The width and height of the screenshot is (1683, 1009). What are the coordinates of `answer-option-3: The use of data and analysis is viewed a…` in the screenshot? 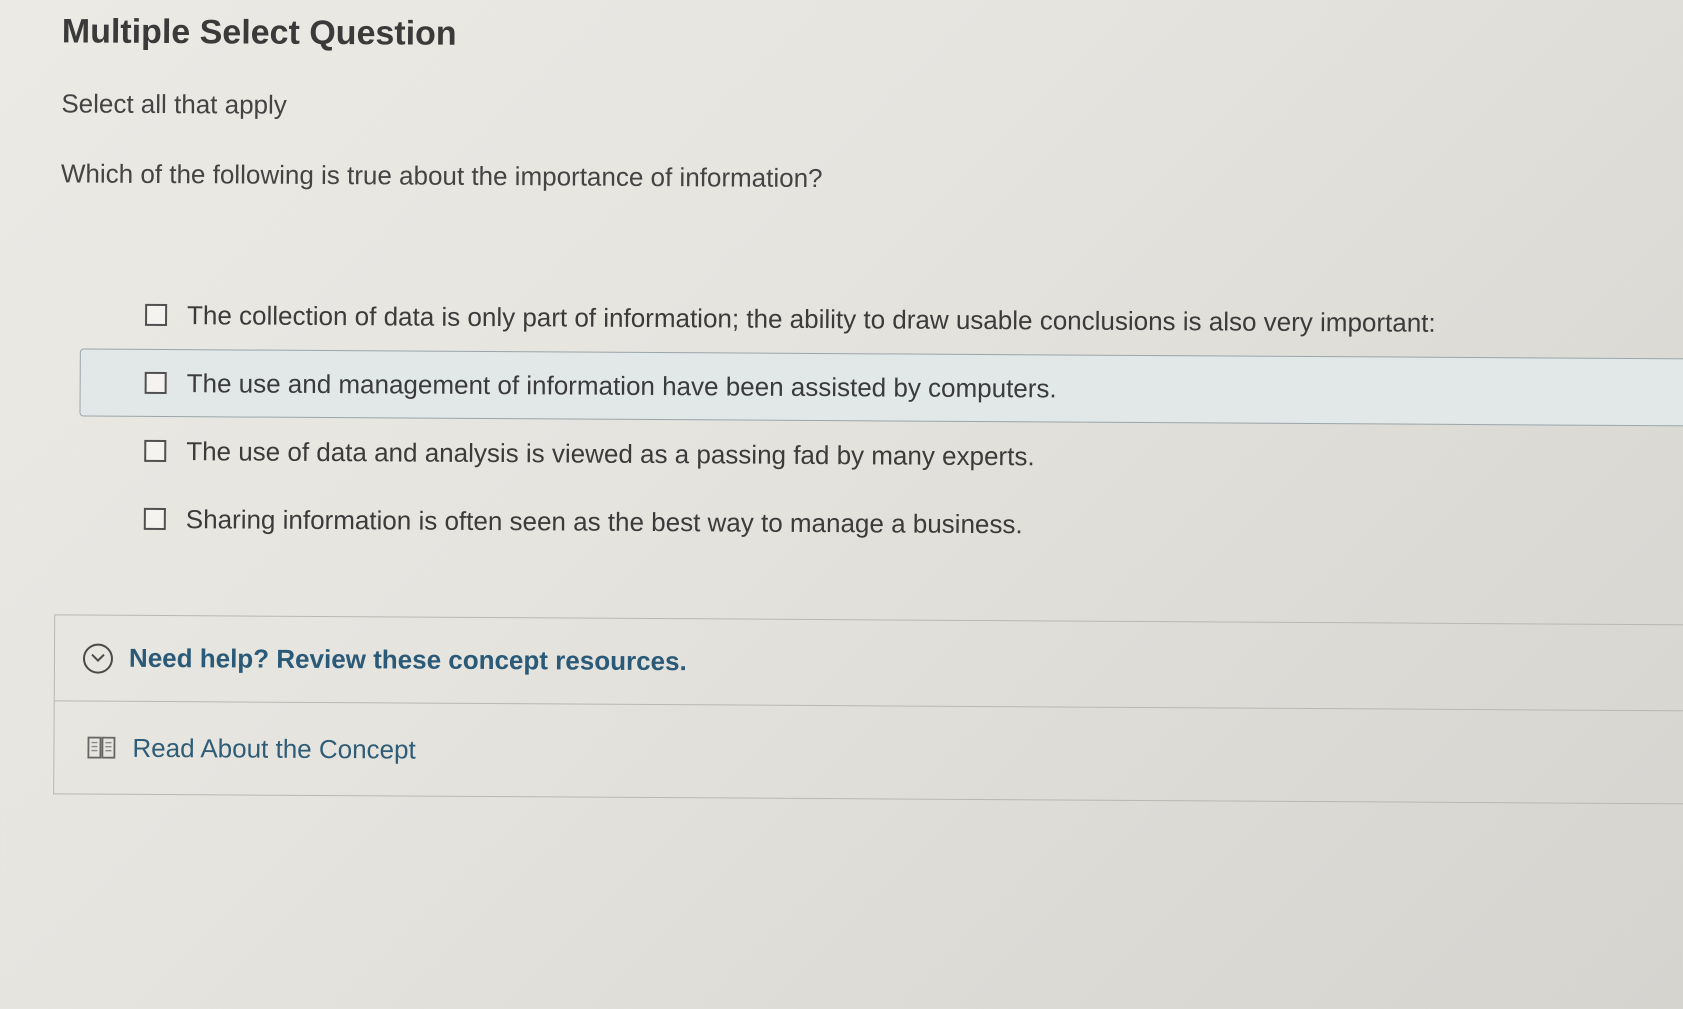 It's located at (881, 455).